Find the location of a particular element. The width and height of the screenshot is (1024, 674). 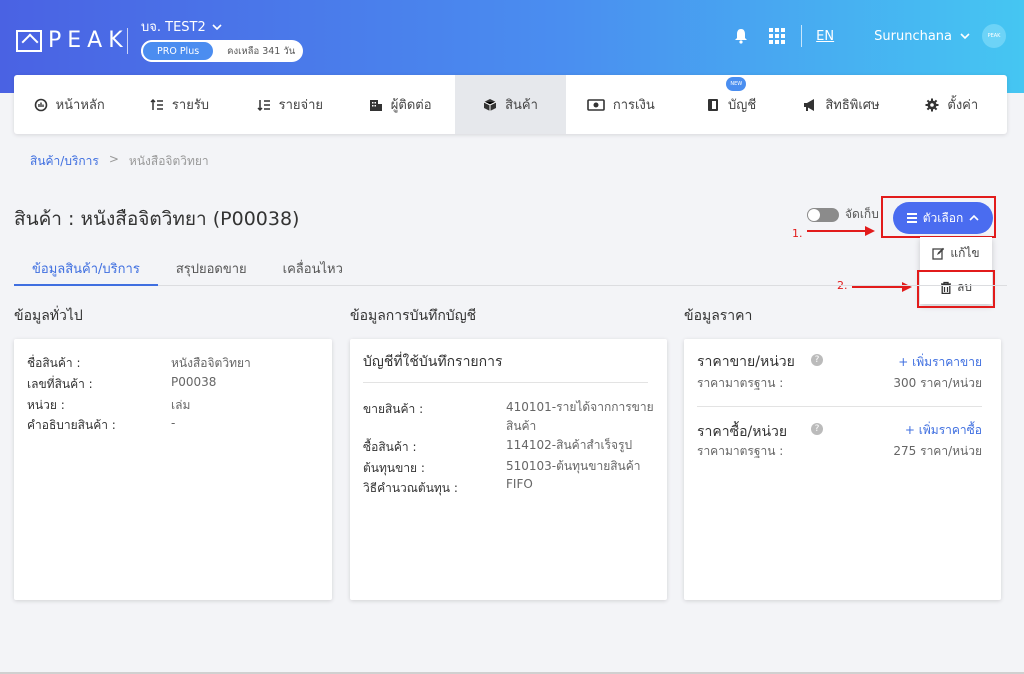

section-title-general: ข้อมูลทั่วไป is located at coordinates (48, 316).